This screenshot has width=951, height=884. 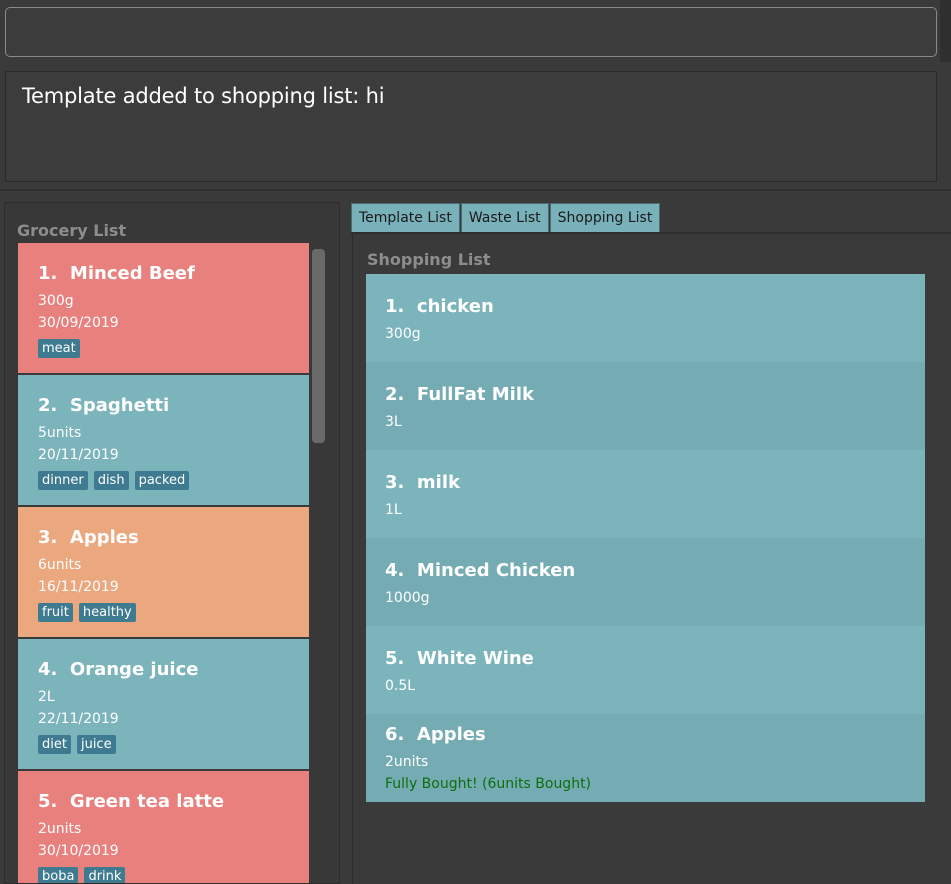 What do you see at coordinates (655, 737) in the screenshot?
I see `shopping-item-name: 6. Apples` at bounding box center [655, 737].